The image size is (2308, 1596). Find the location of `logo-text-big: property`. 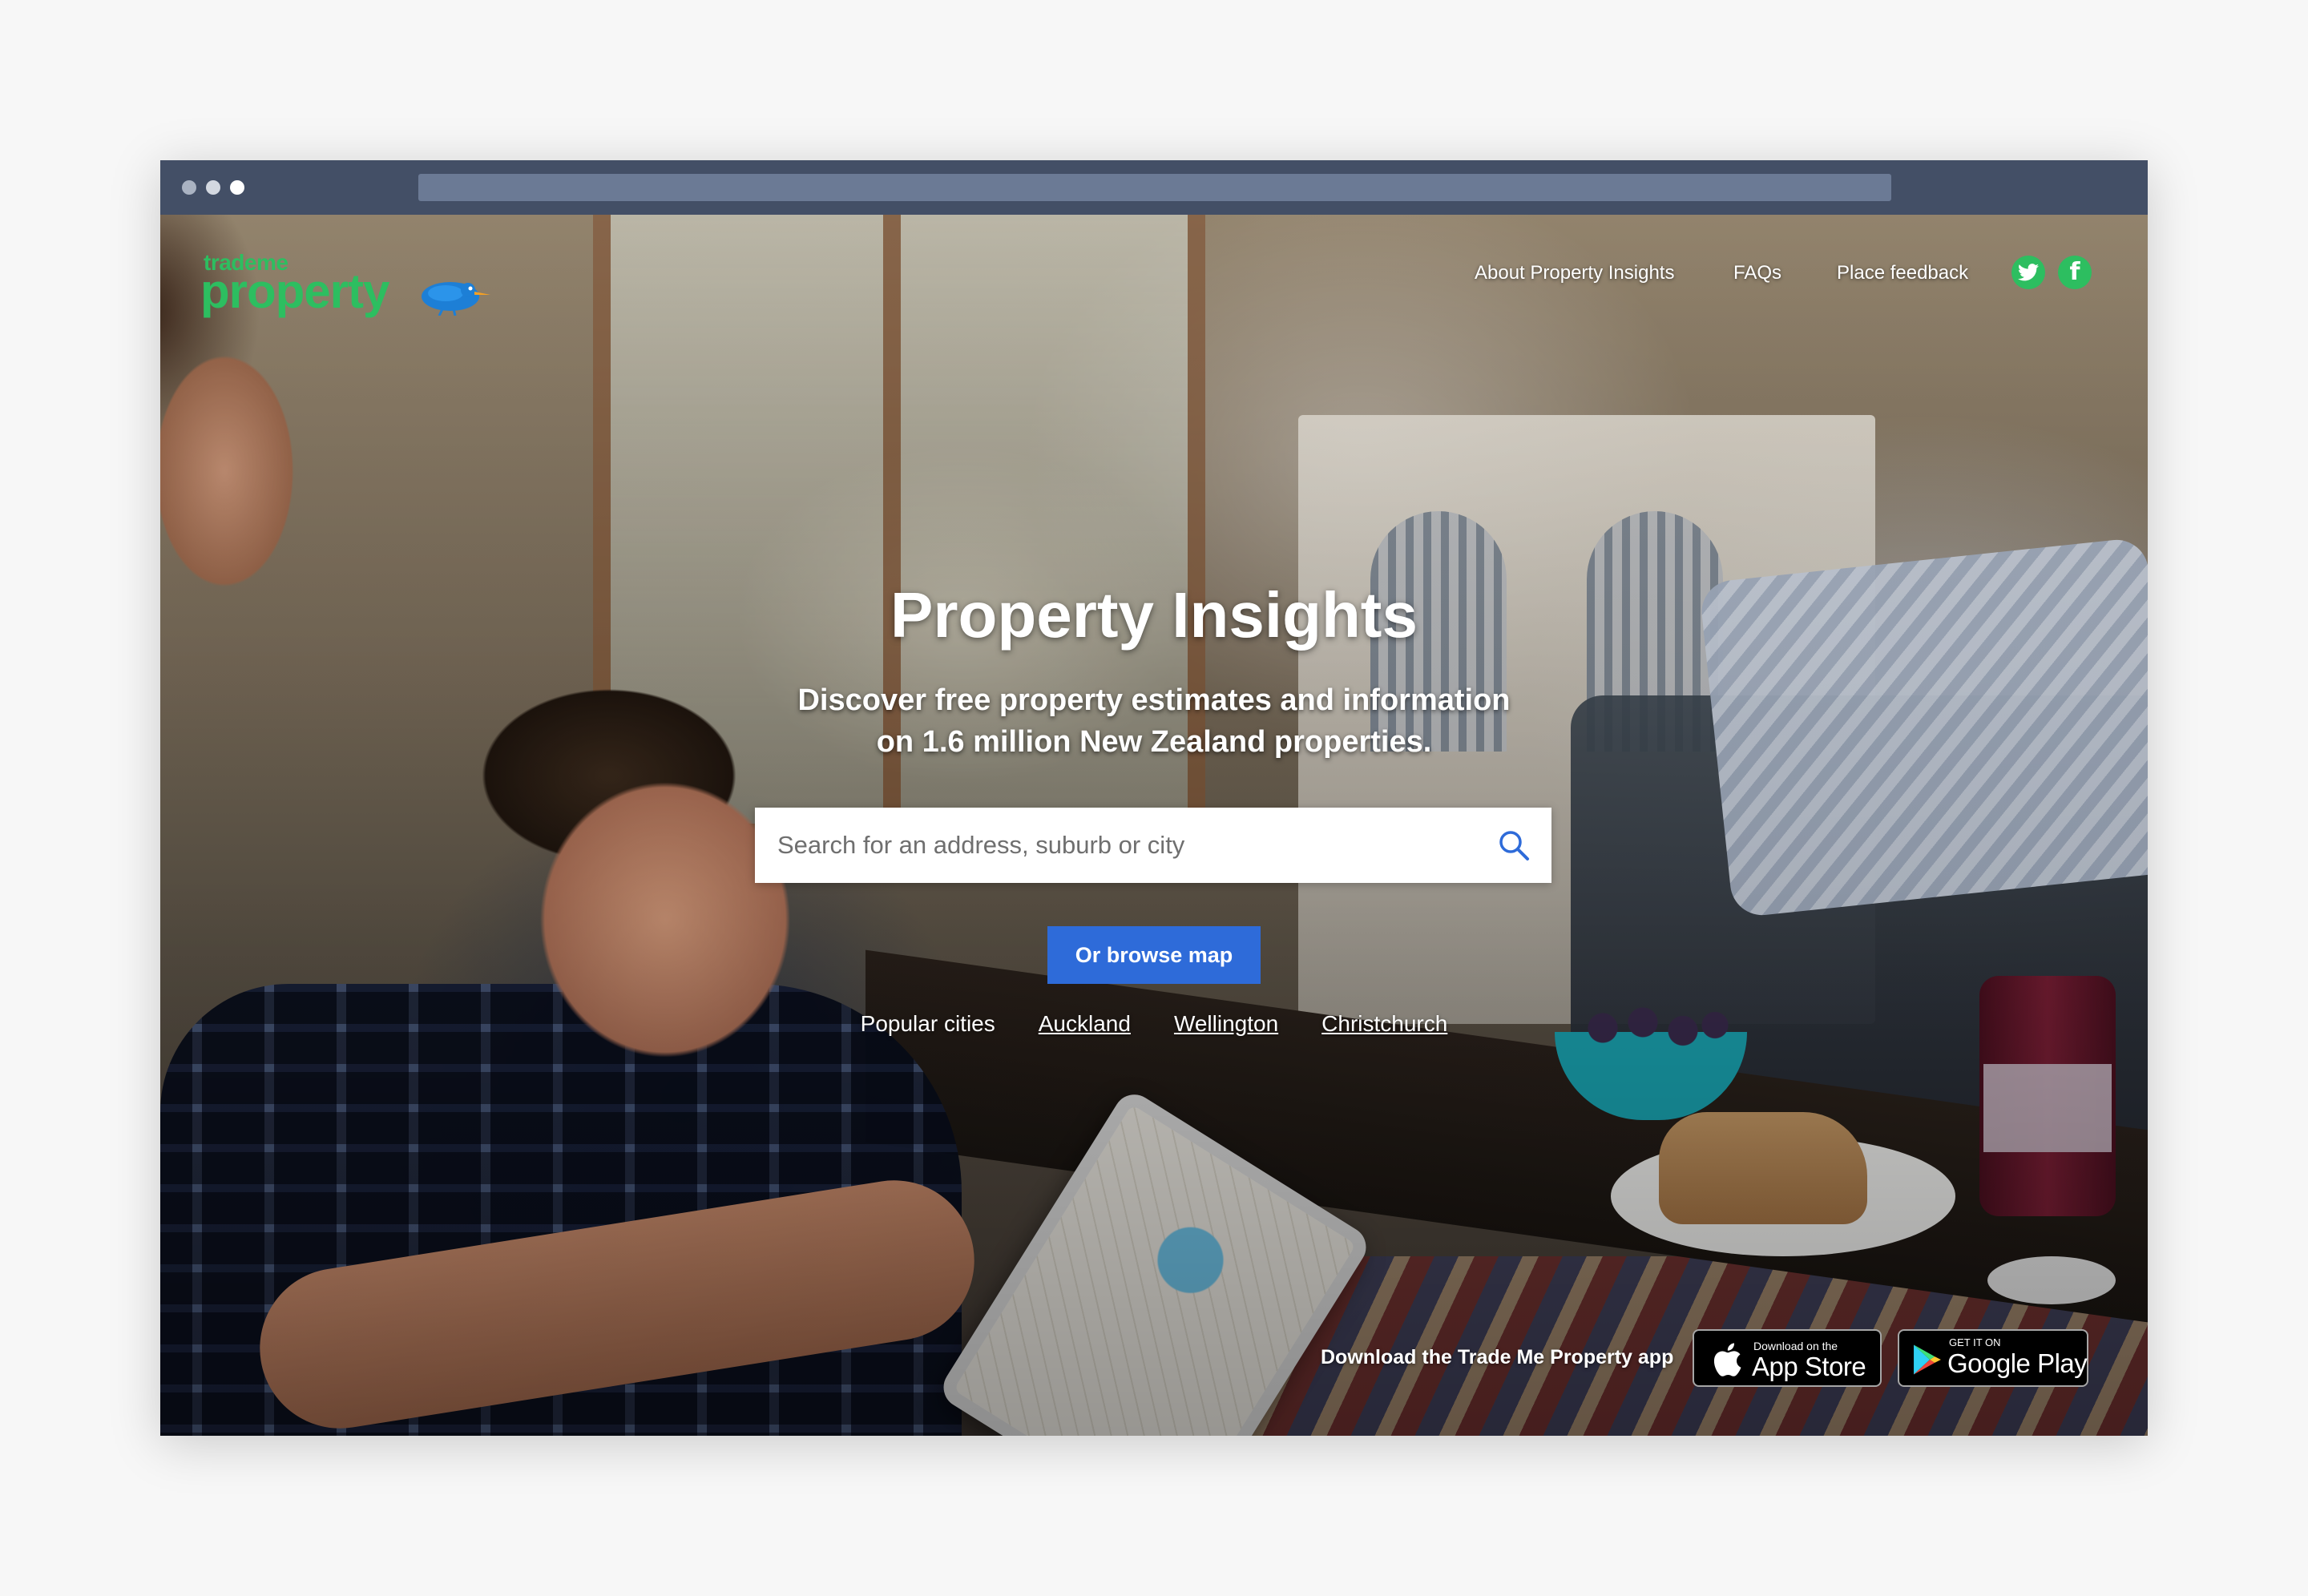

logo-text-big: property is located at coordinates (294, 291).